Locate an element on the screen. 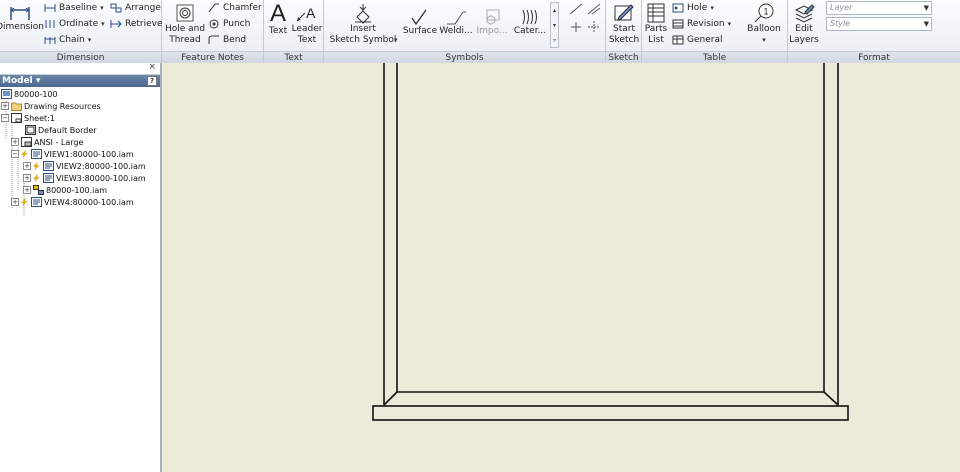  slope-tool-icon is located at coordinates (594, 9).